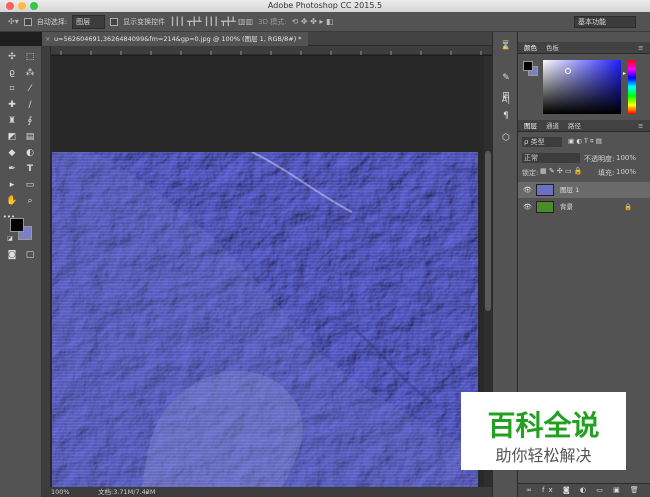  Describe the element at coordinates (606, 173) in the screenshot. I see `fill-label: 填充:` at that location.